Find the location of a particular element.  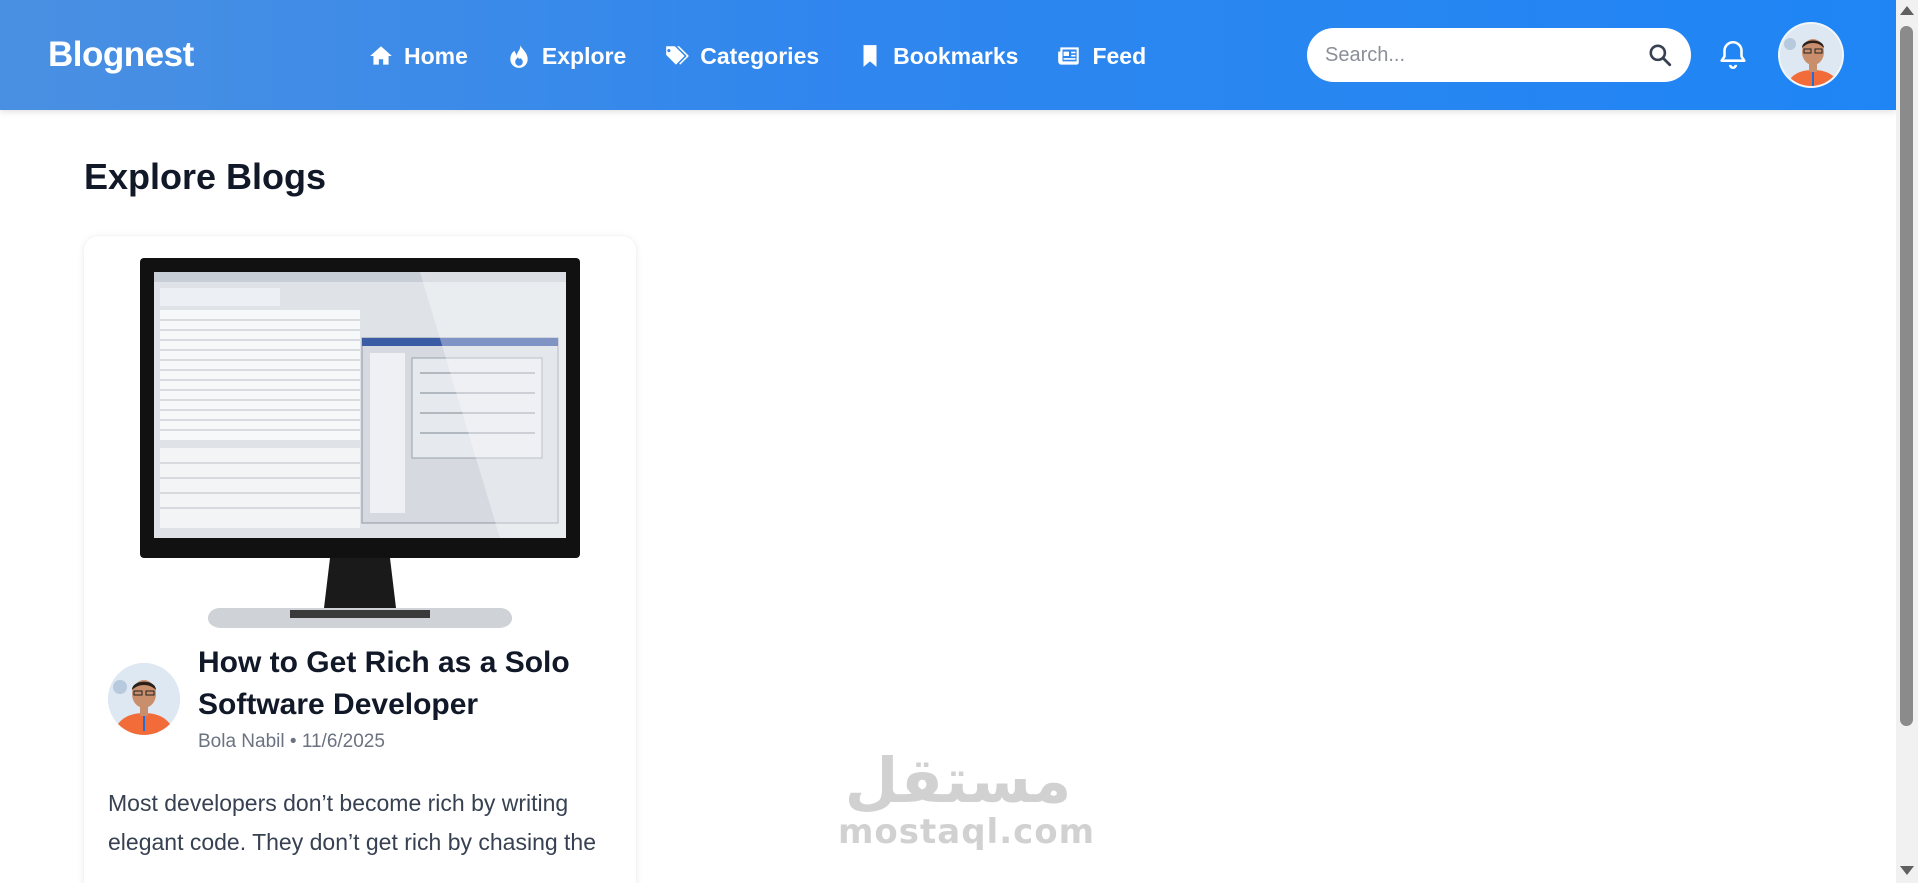

post-meta: Bola Nabil • 11/6/2025 is located at coordinates (291, 742).